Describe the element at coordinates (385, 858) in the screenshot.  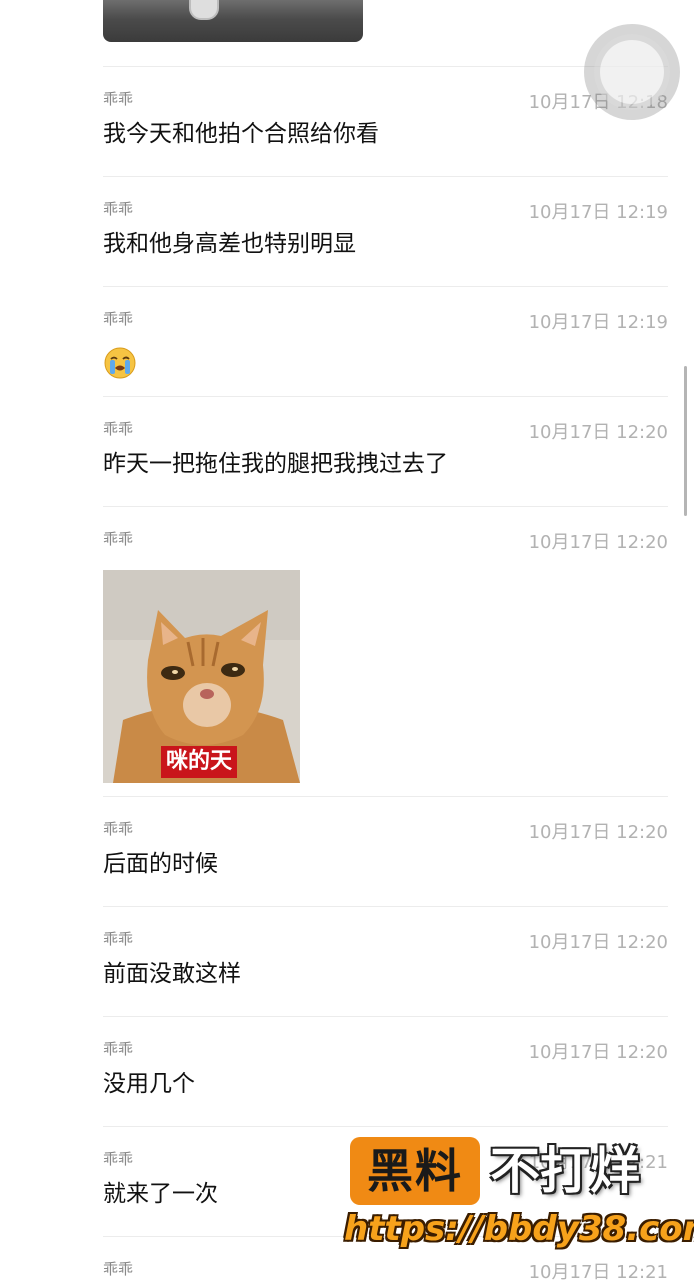
I see `chat-message: 乖乖 10月17日 12:20 后面的时候` at that location.